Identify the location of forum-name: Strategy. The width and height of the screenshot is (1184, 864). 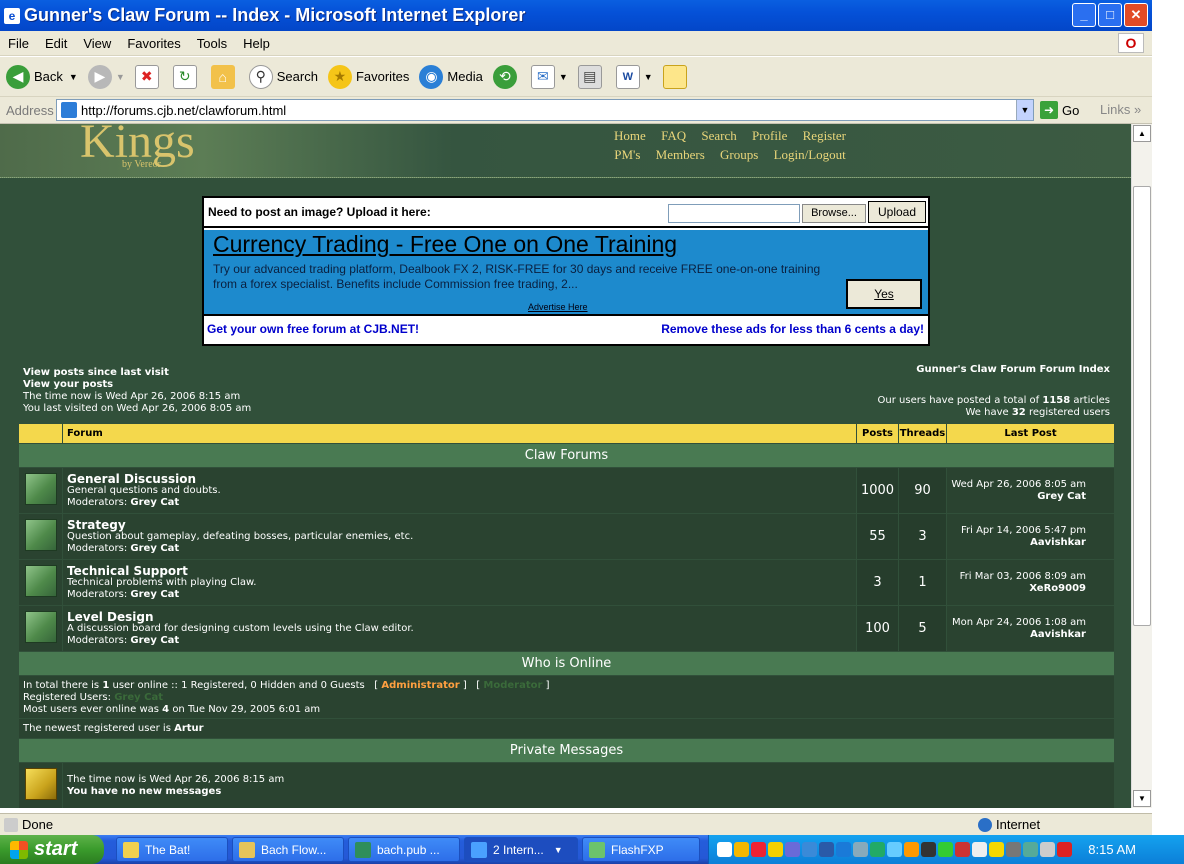
(461, 525).